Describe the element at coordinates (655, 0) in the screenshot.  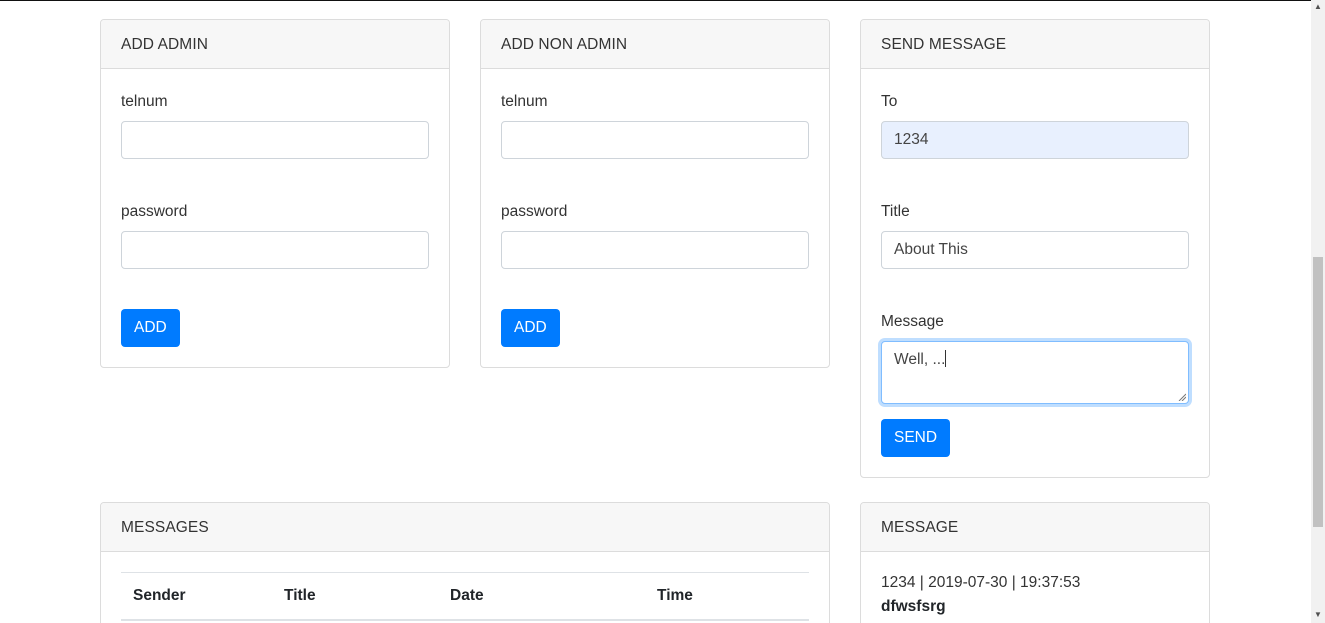
I see `top-border` at that location.